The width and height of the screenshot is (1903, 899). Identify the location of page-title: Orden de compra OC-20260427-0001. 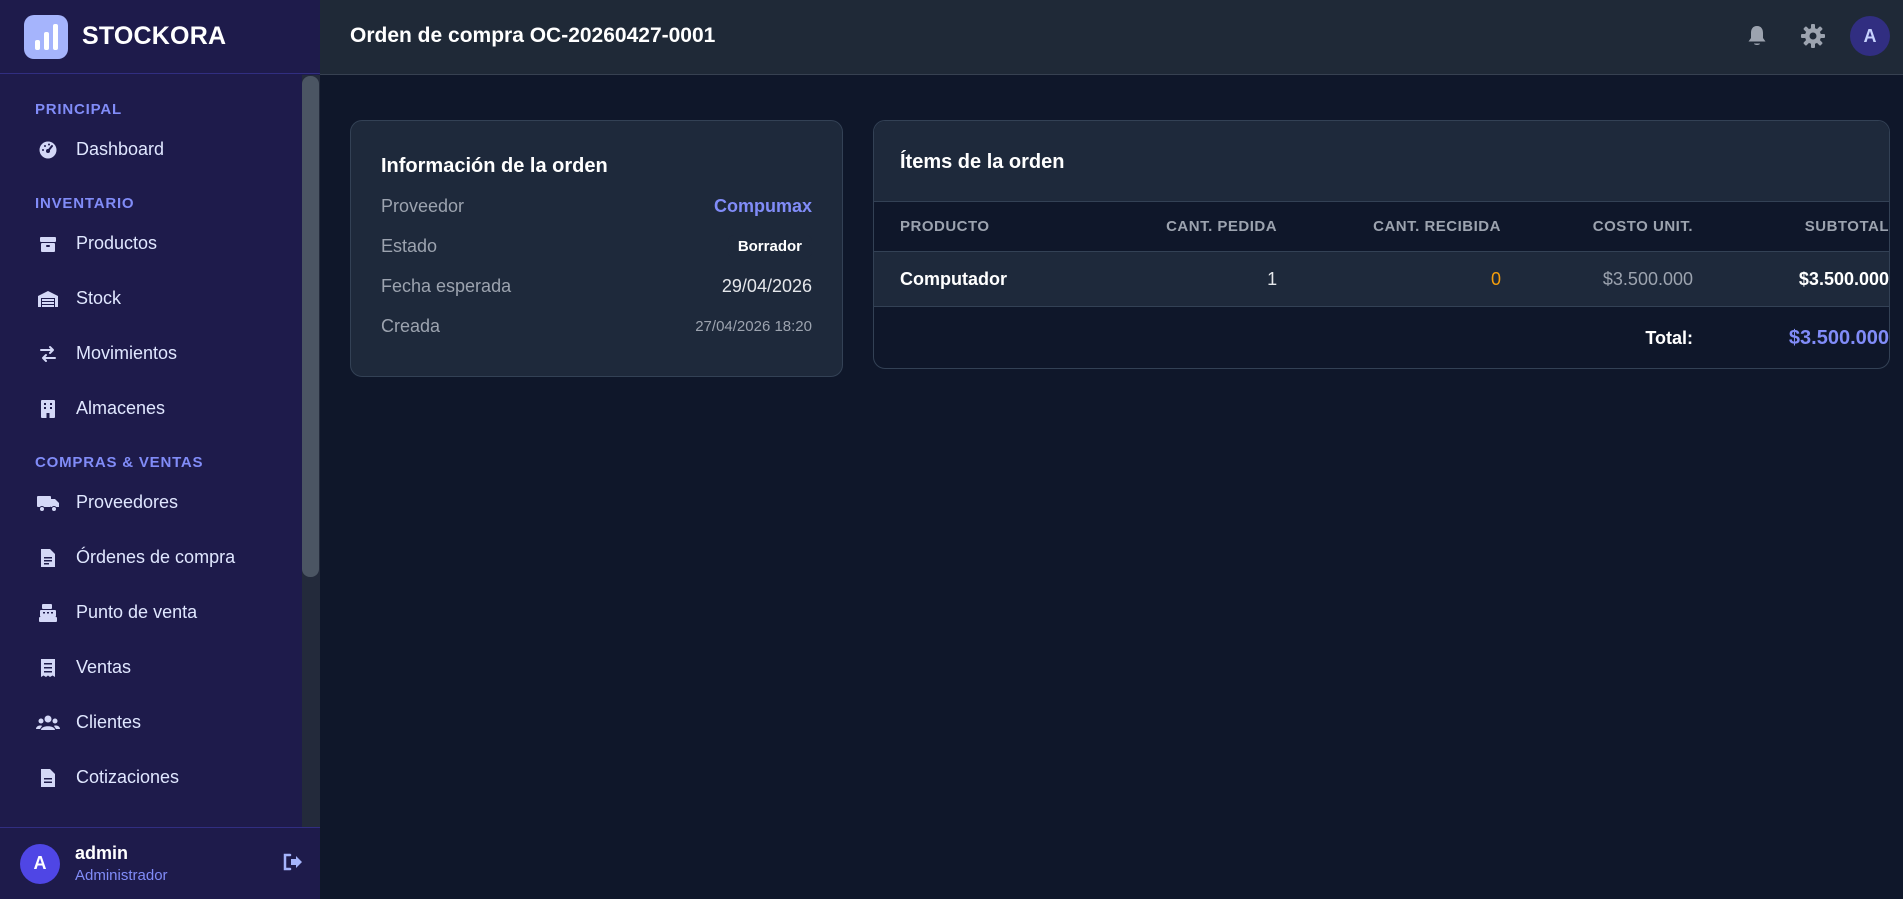
(533, 35).